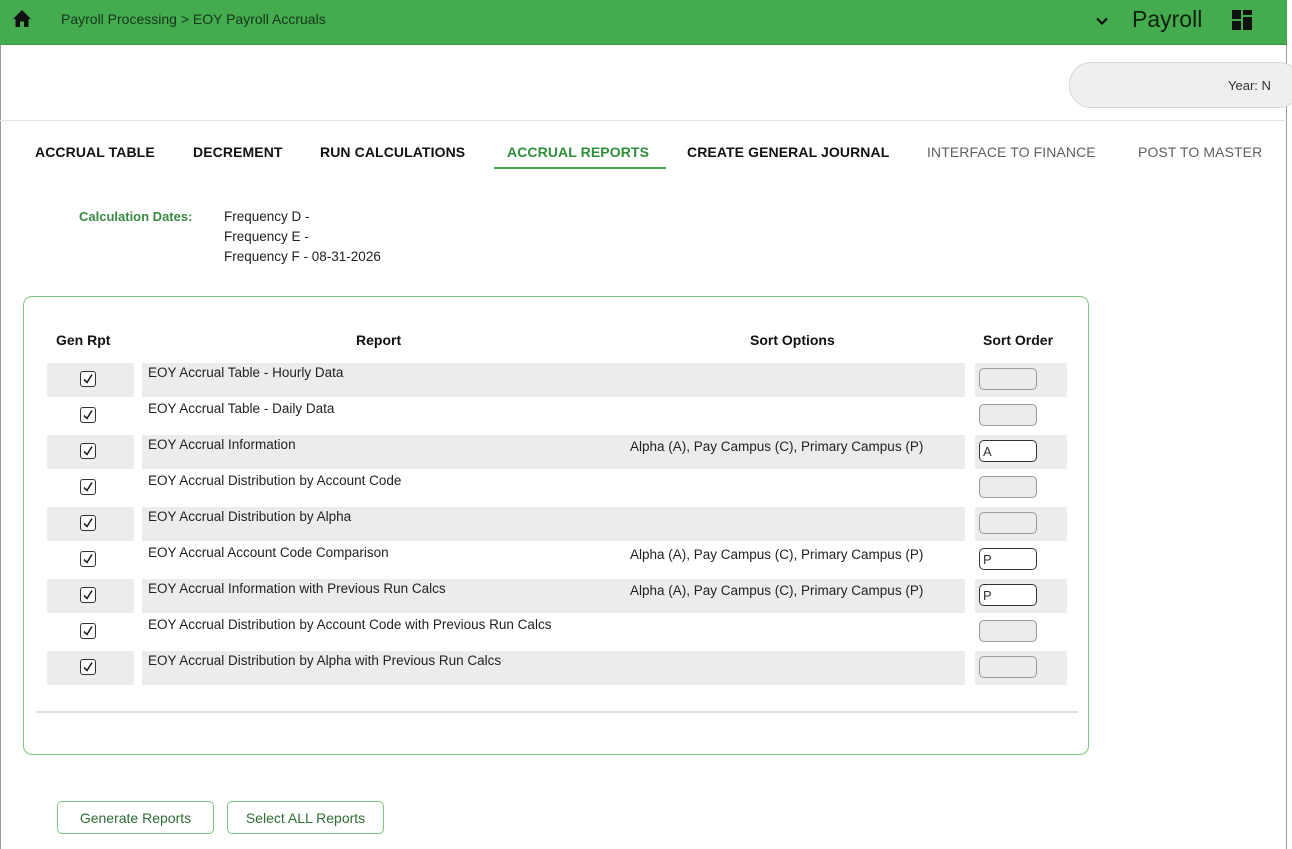 The width and height of the screenshot is (1292, 849). Describe the element at coordinates (557, 488) in the screenshot. I see `table-row: EOY Accrual Distribution by Account Code` at that location.